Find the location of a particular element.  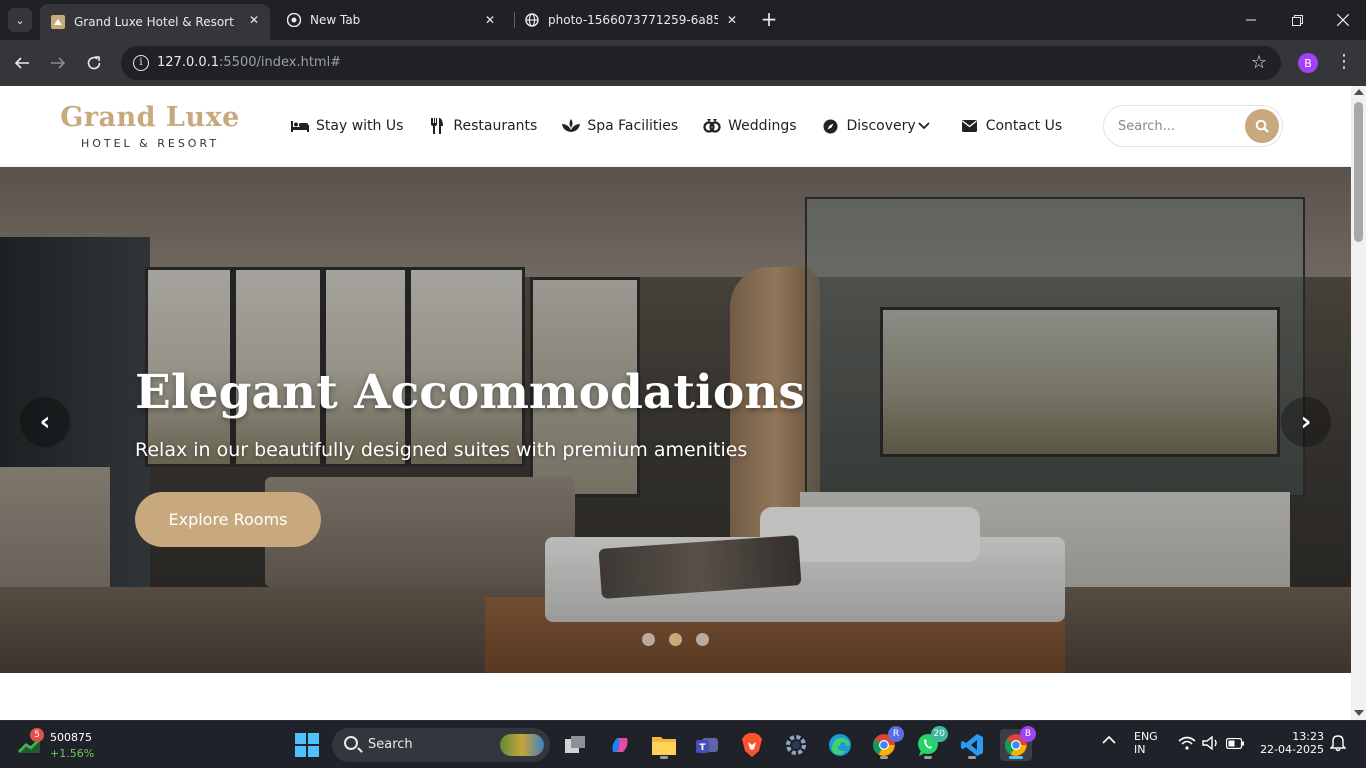

start-button is located at coordinates (307, 745).